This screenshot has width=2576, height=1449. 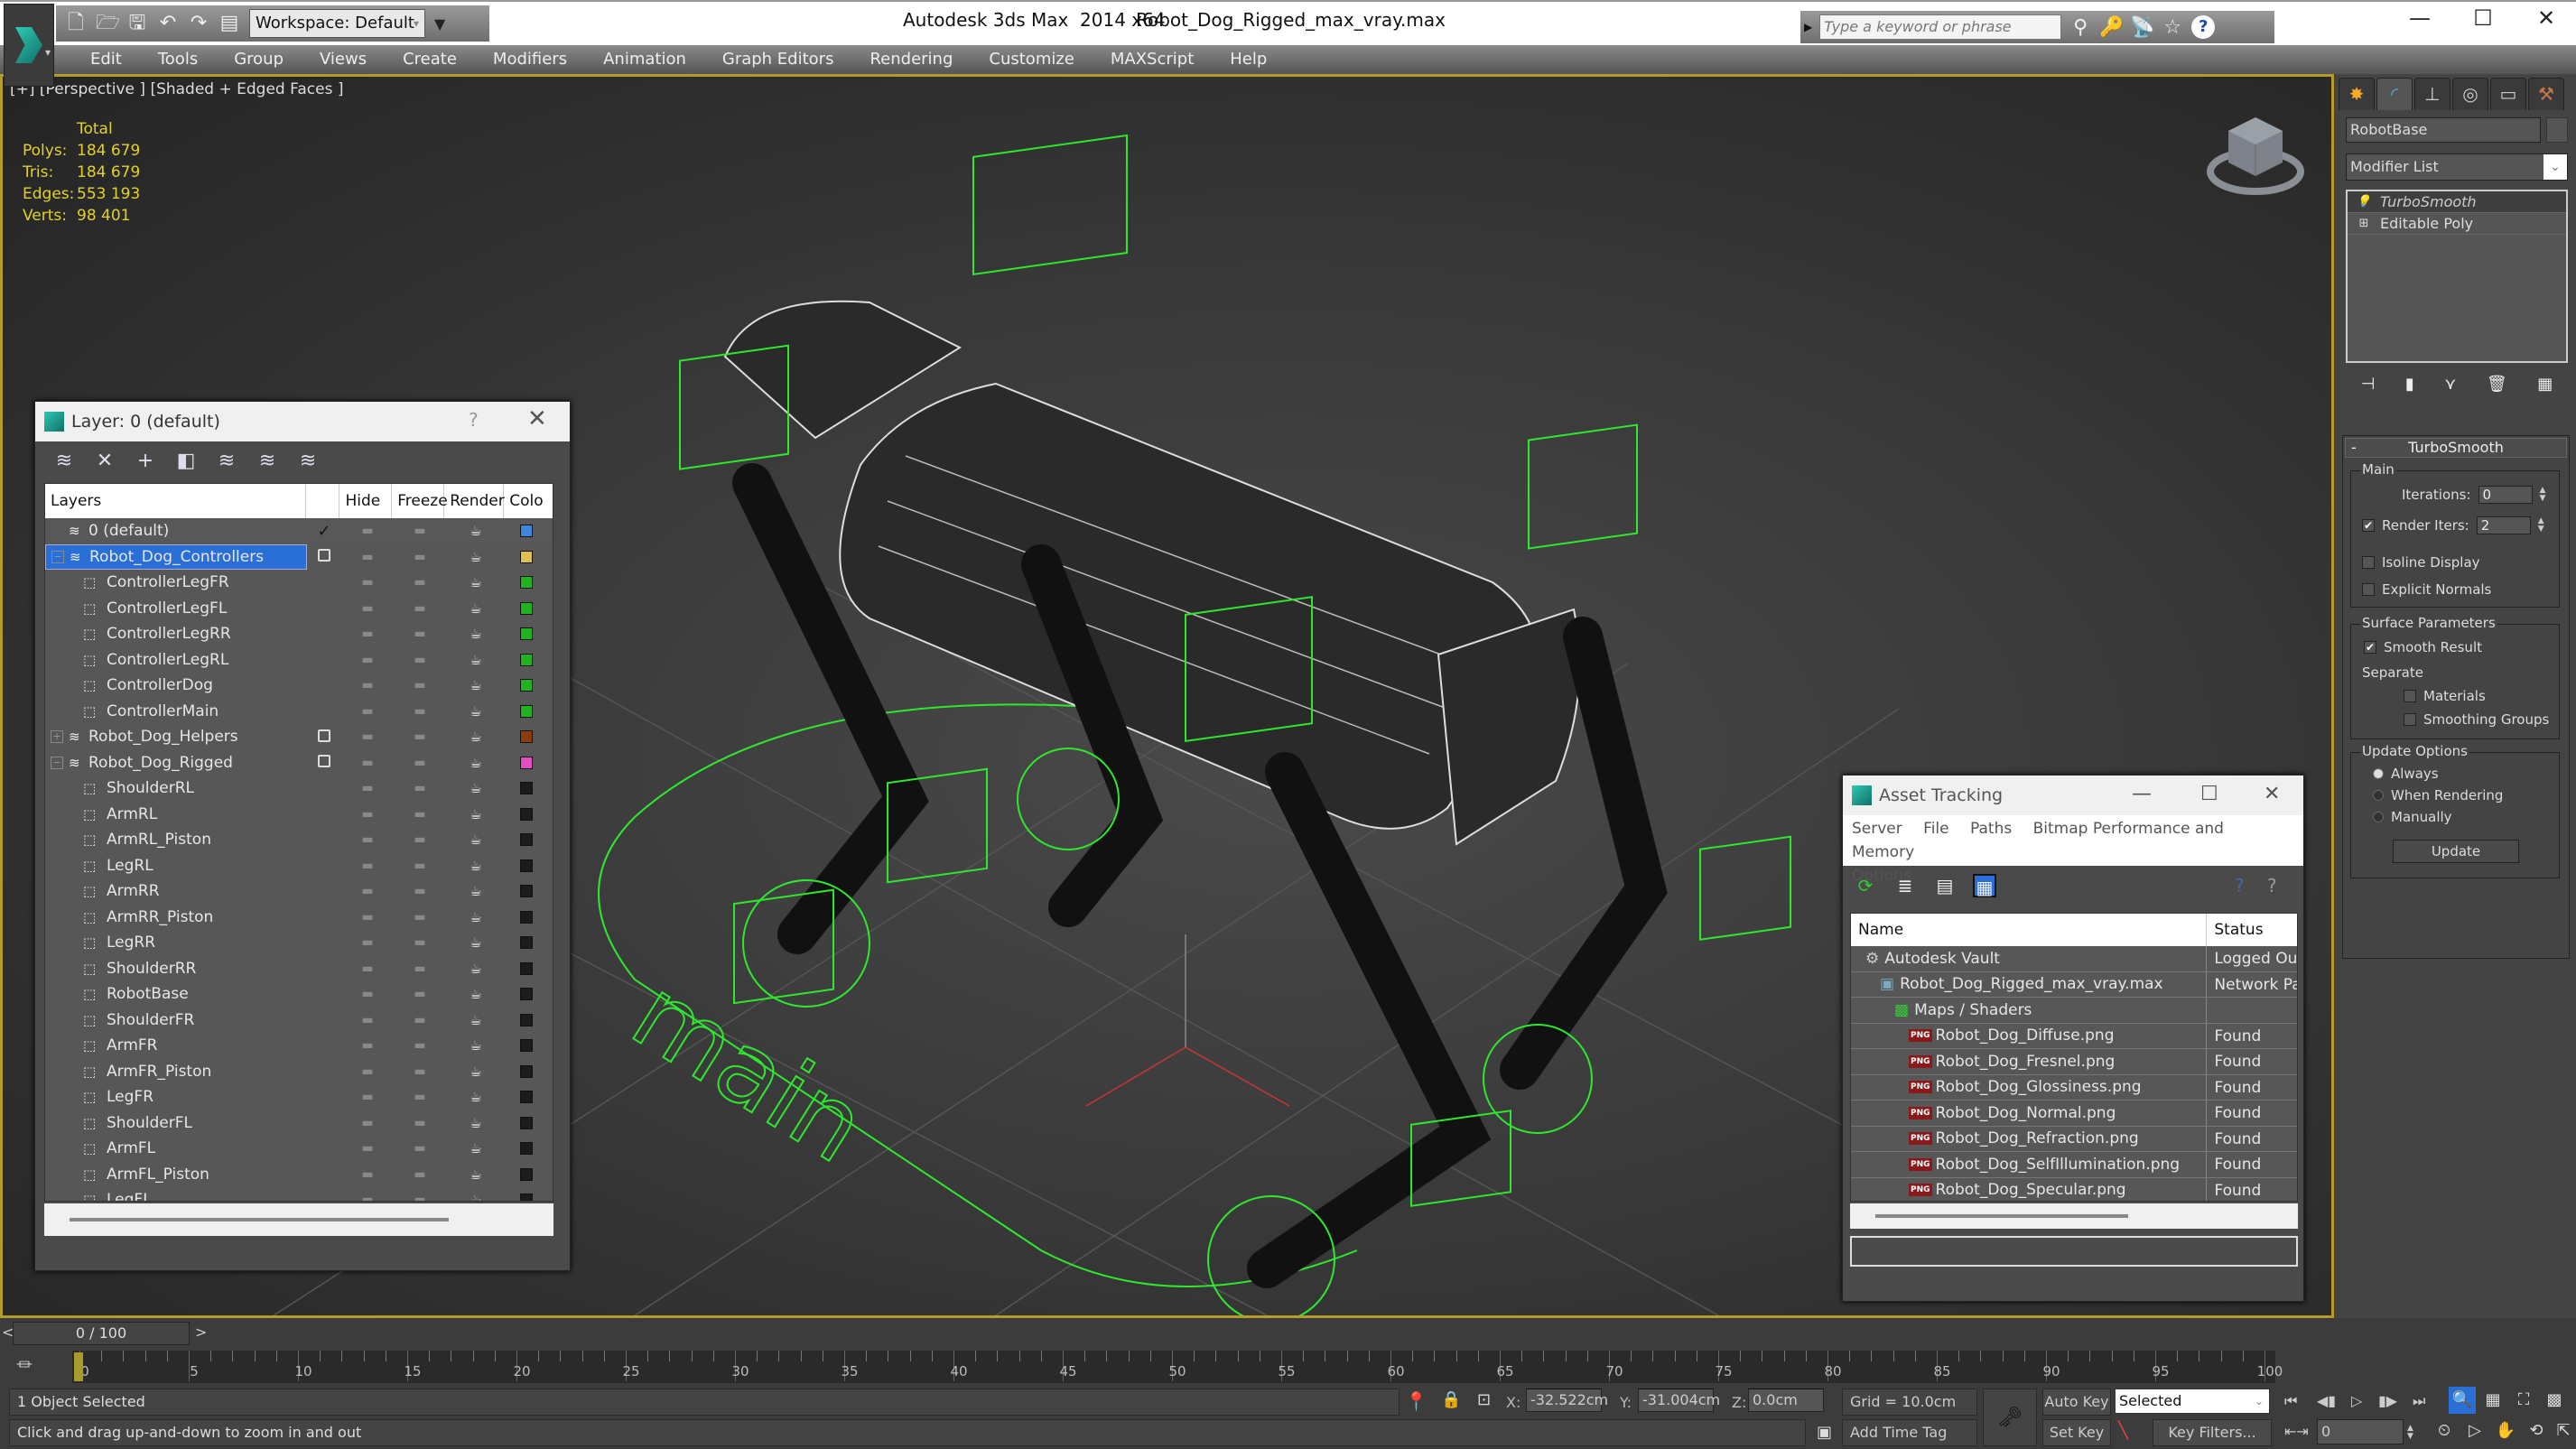 I want to click on layer-row: − ≋ Robot_Dog_Rigged ▬ ▬ ☕, so click(x=299, y=763).